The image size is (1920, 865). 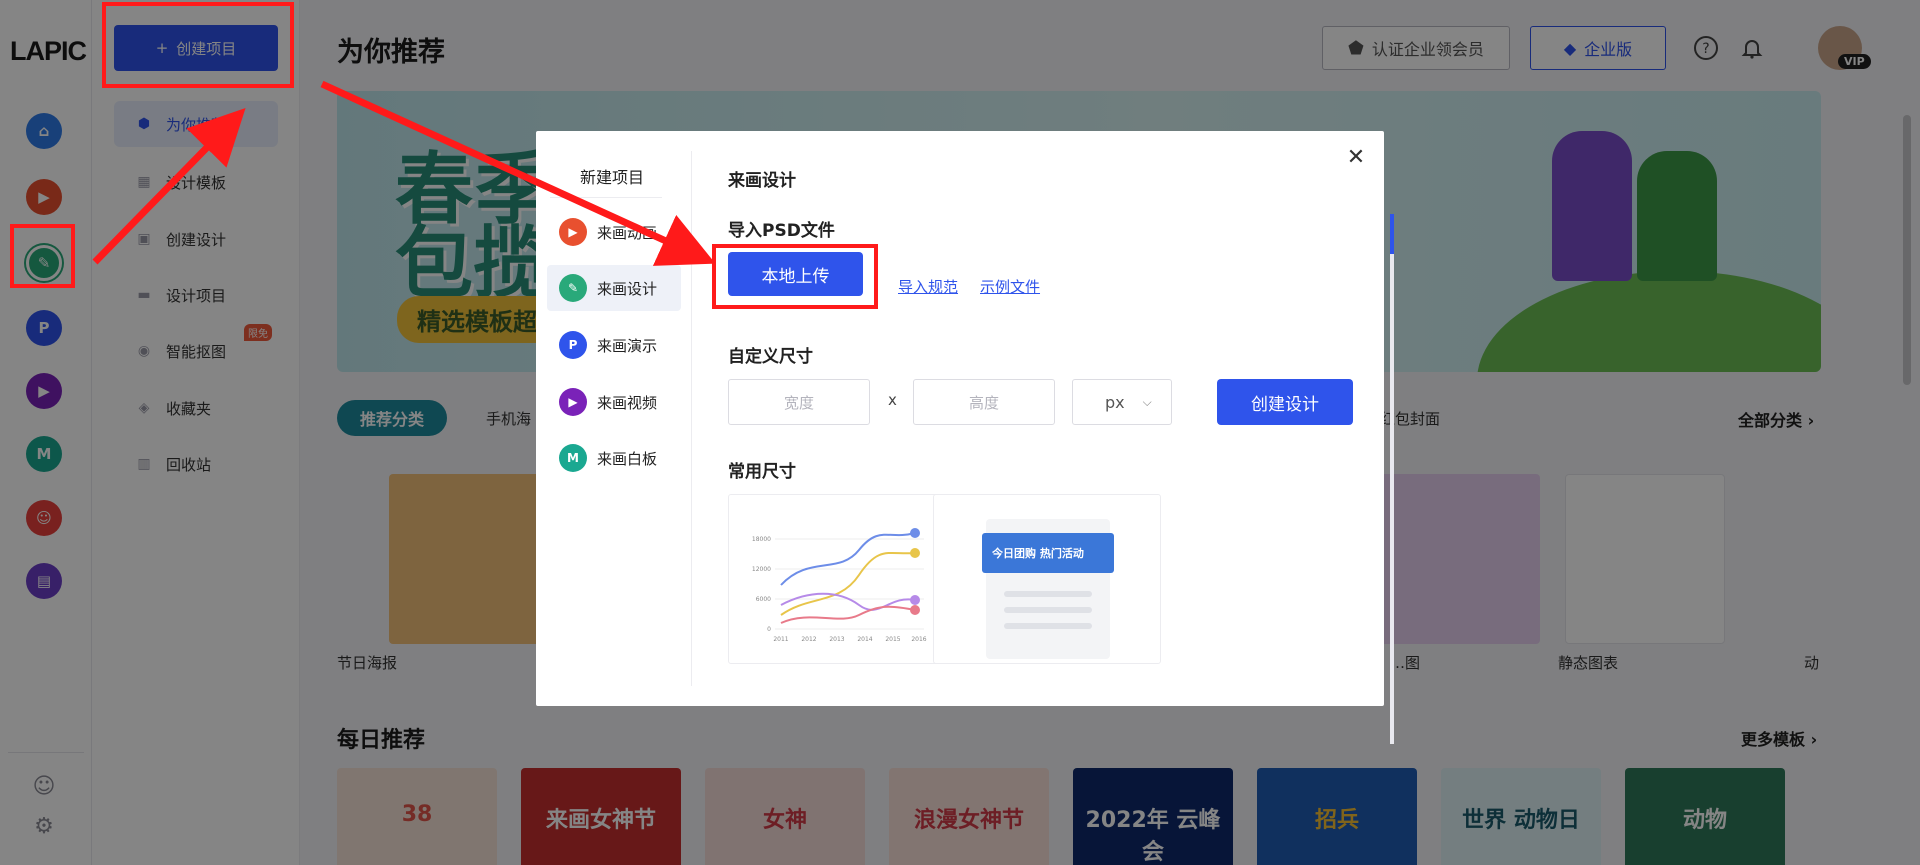 I want to click on arrow-to-upload, so click(x=518, y=173).